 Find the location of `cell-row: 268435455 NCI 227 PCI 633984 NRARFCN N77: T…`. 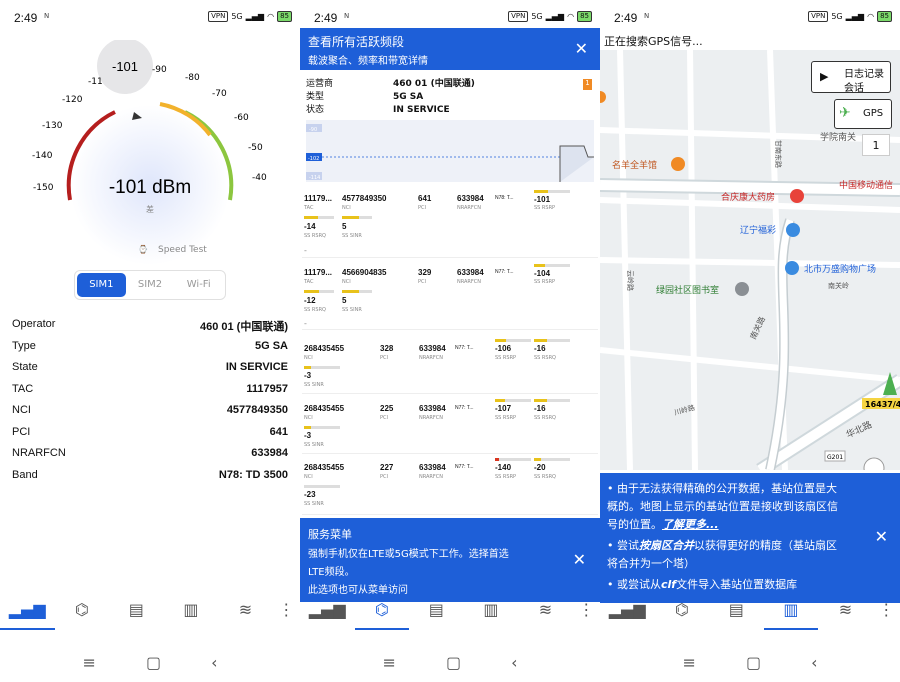

cell-row: 268435455 NCI 227 PCI 633984 NRARFCN N77: T… is located at coordinates (450, 485).